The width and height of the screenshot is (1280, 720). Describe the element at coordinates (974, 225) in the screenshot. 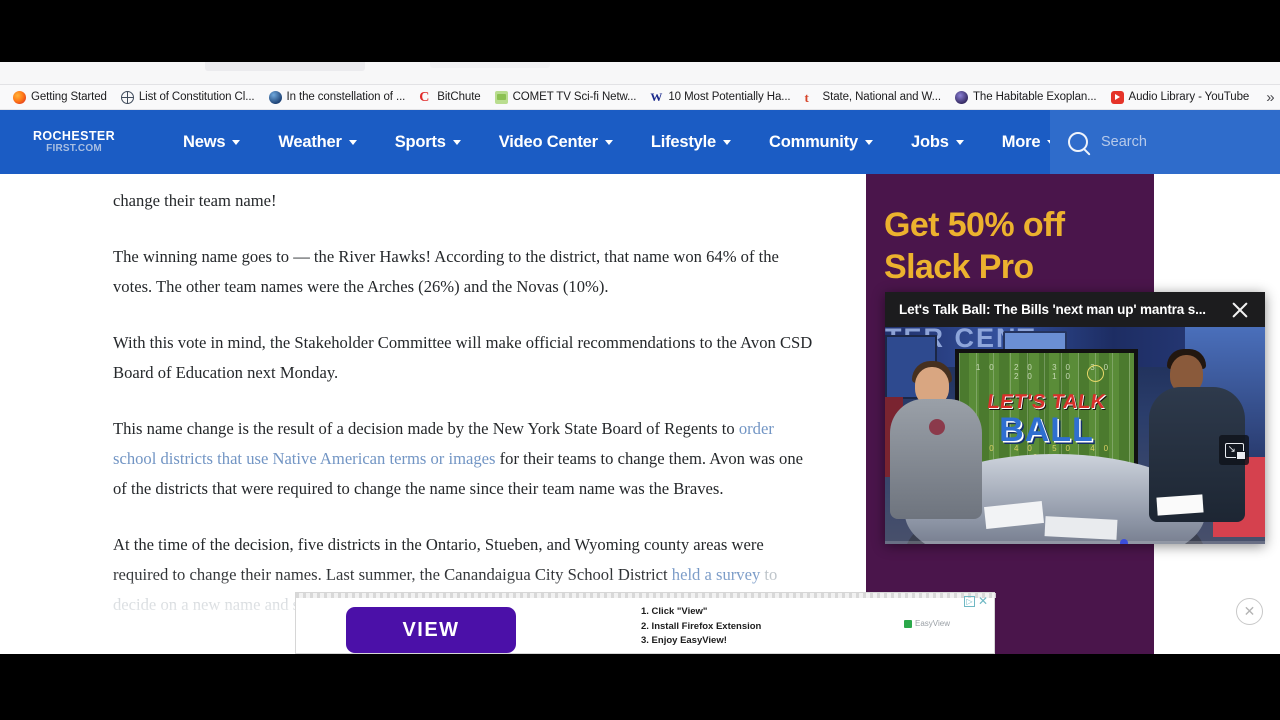

I see `slack-headline-line1: Get 50% off` at that location.